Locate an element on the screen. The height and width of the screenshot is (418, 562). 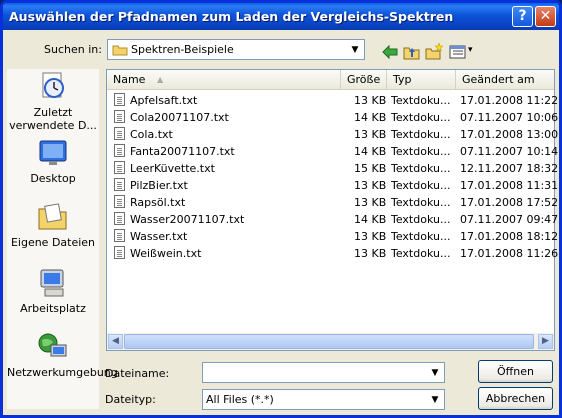
column-size-label: Größe is located at coordinates (364, 79).